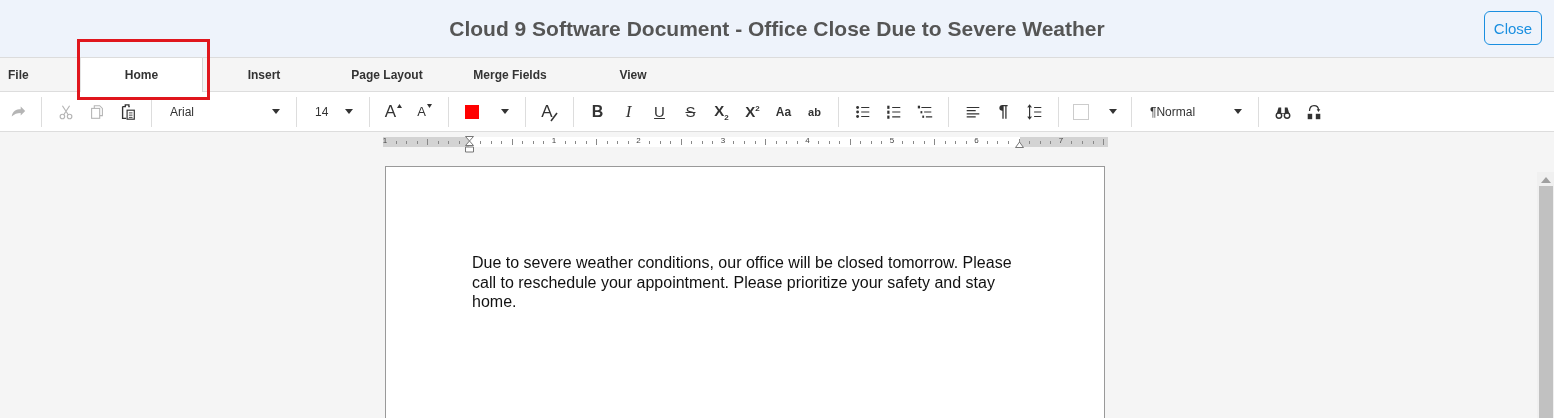 The image size is (1554, 418). Describe the element at coordinates (723, 141) in the screenshot. I see `ruler-number: 3` at that location.